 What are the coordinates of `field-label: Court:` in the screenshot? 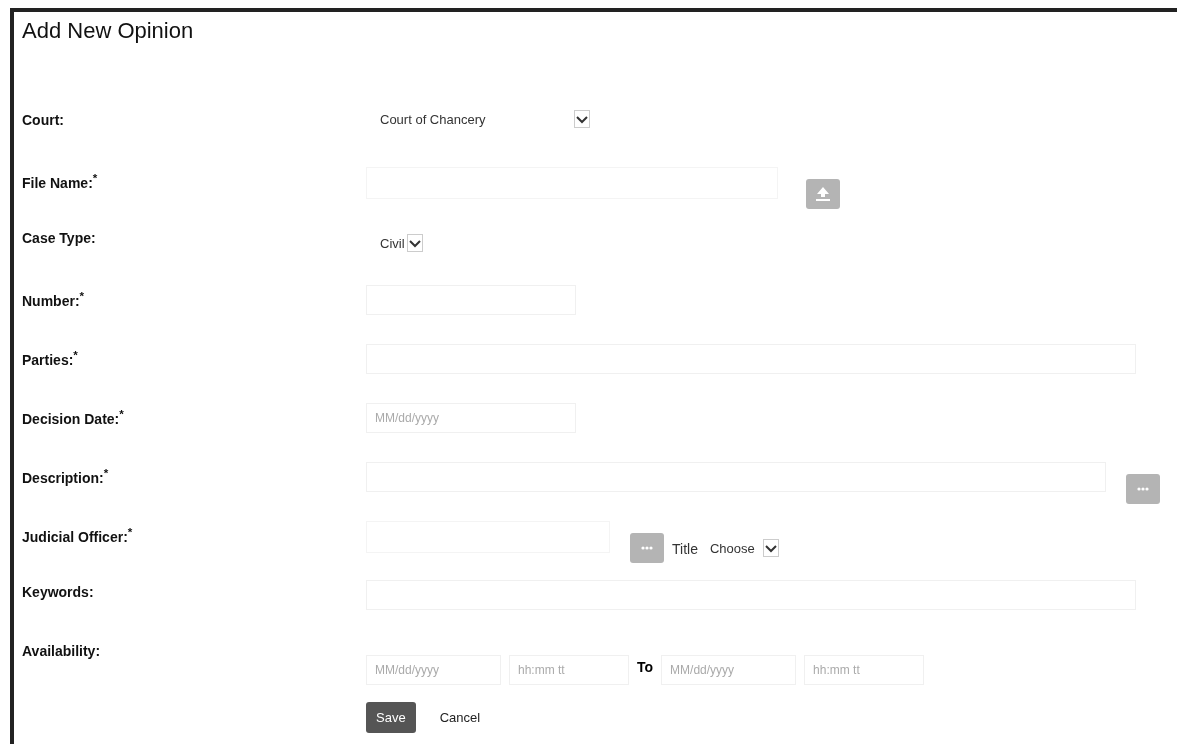 It's located at (43, 119).